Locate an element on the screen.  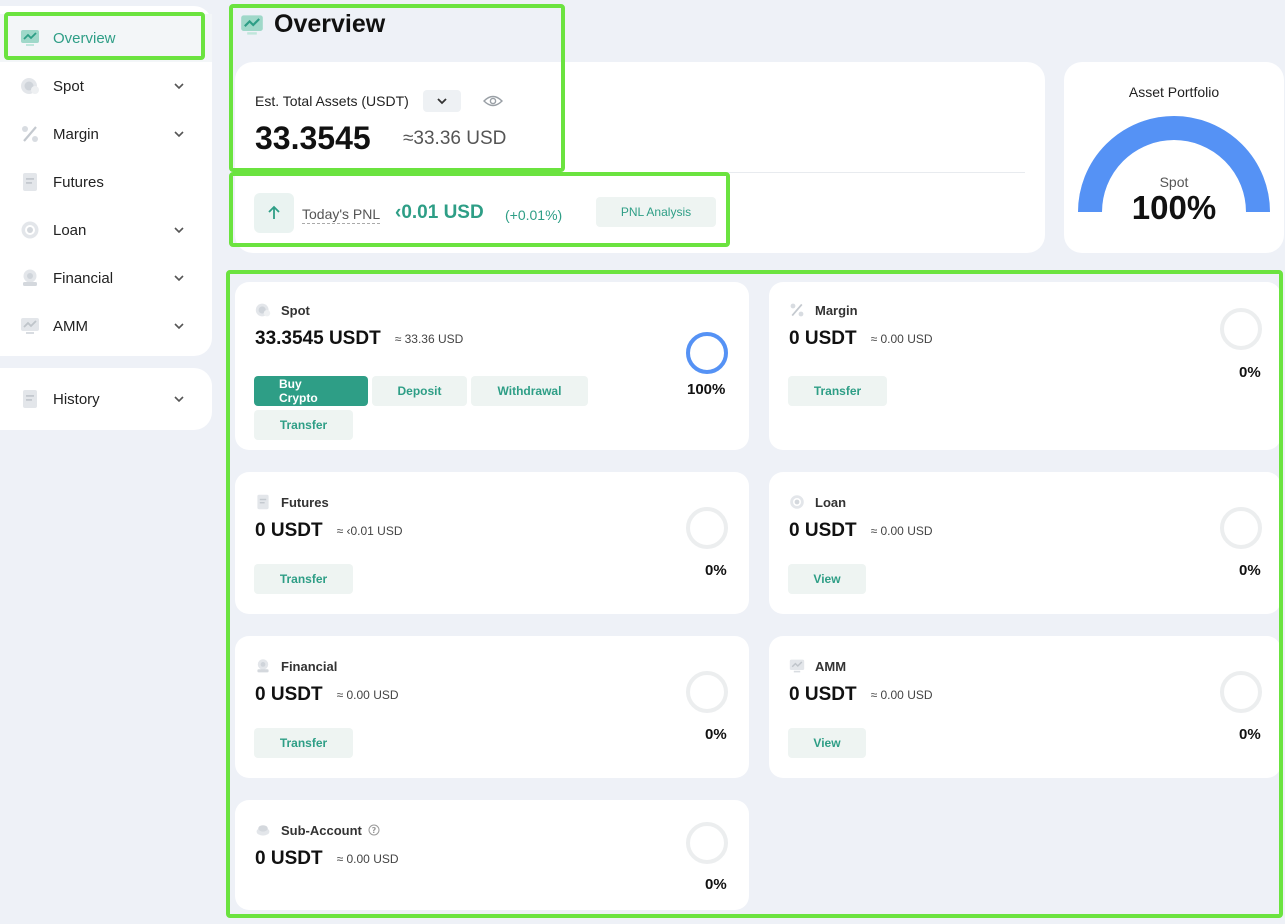
history-doc-icon is located at coordinates (30, 399).